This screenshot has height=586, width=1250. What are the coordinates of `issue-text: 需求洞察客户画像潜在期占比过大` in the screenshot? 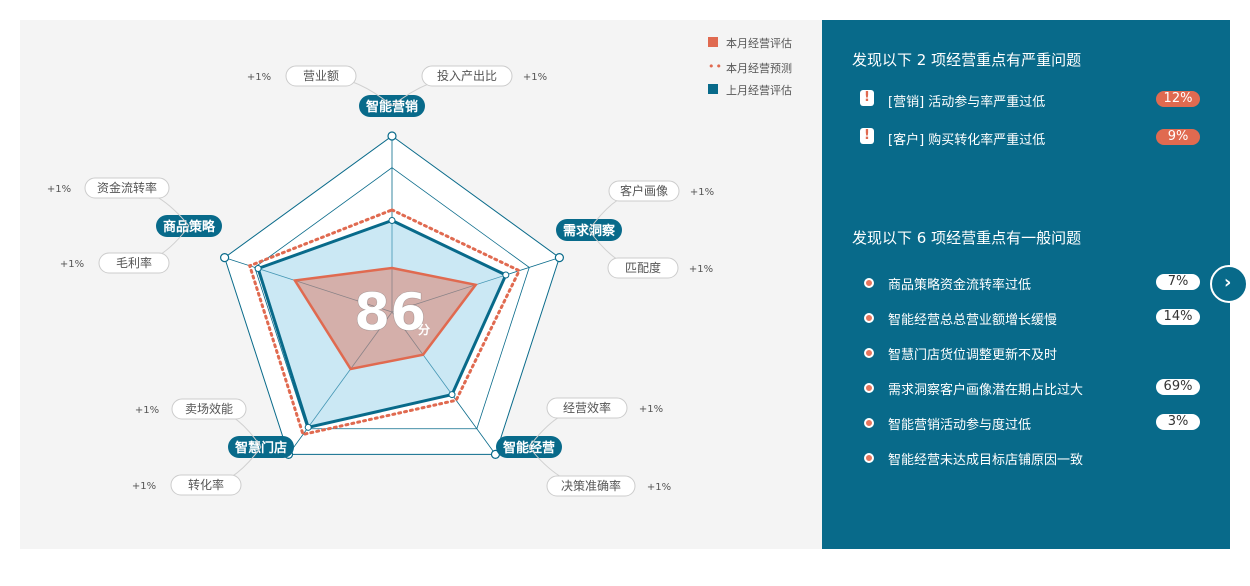 It's located at (986, 390).